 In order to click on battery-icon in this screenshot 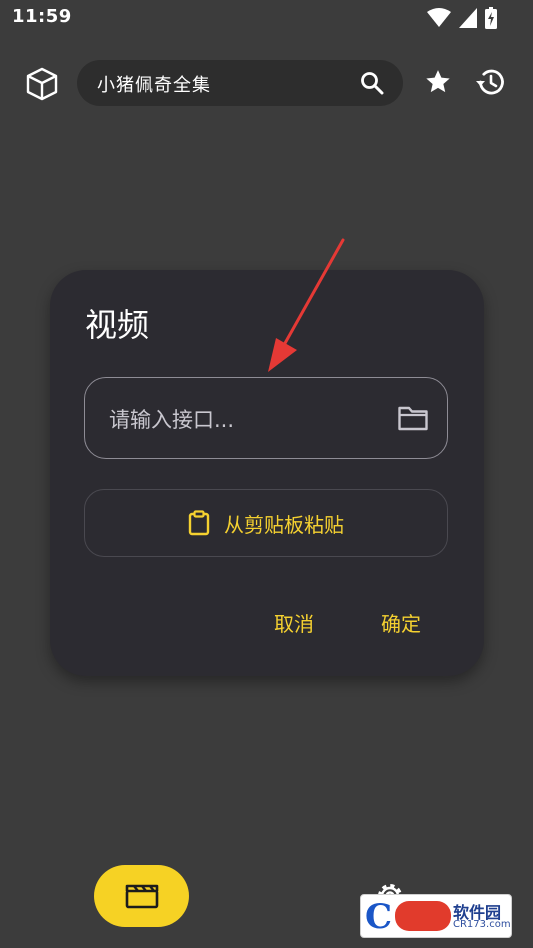, I will do `click(491, 18)`.